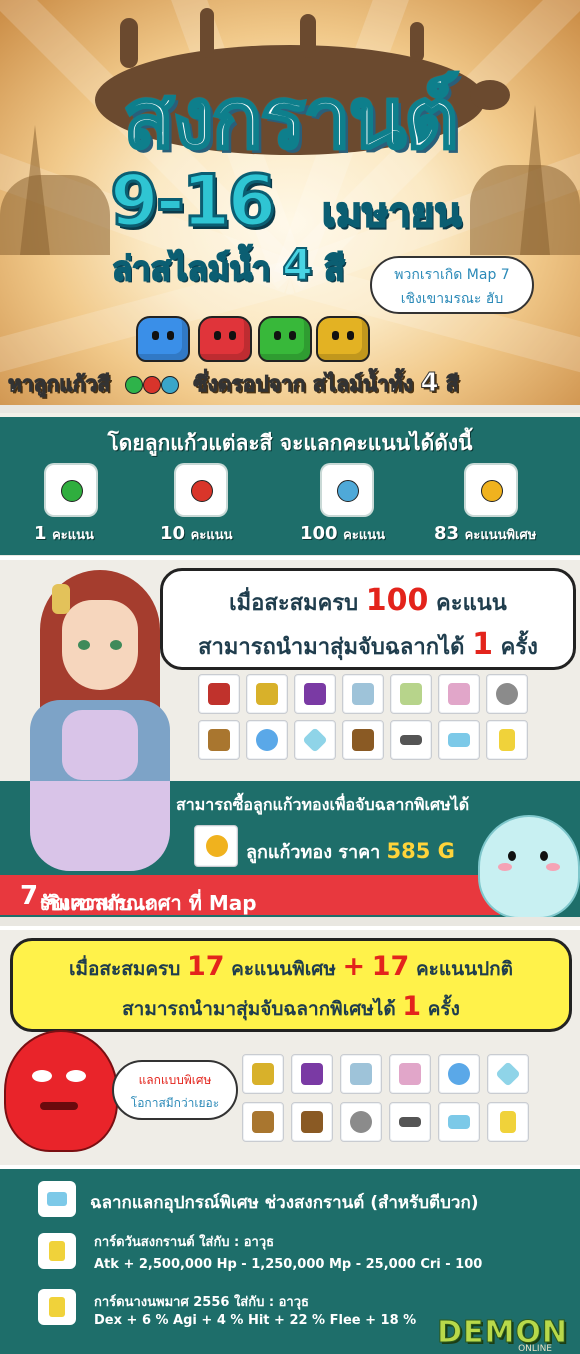 This screenshot has width=580, height=1354. Describe the element at coordinates (347, 490) in the screenshot. I see `blue-gem-slot` at that location.